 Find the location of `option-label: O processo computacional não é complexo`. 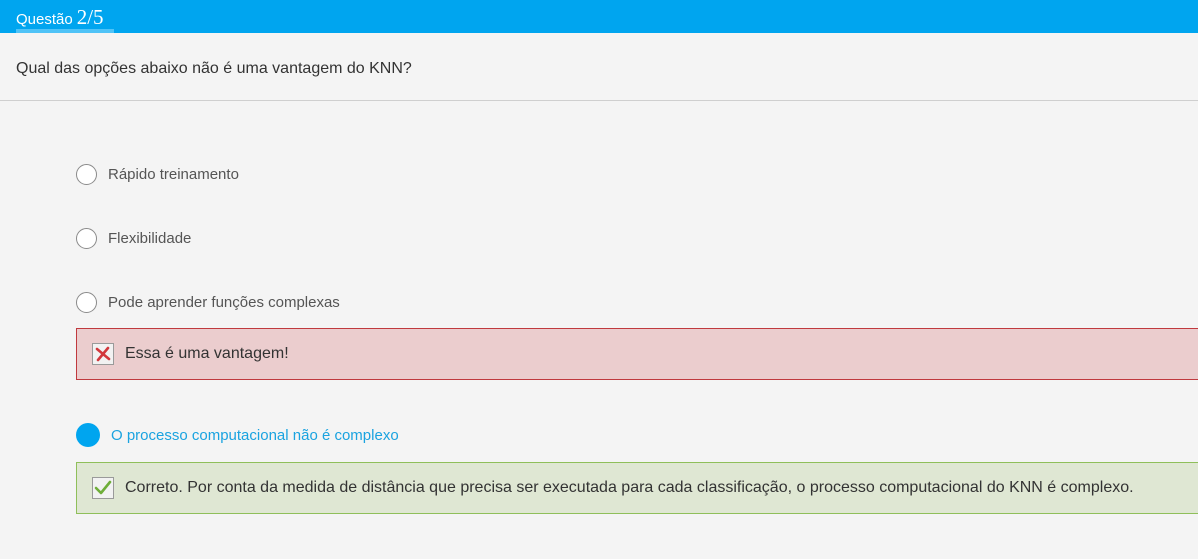

option-label: O processo computacional não é complexo is located at coordinates (255, 435).